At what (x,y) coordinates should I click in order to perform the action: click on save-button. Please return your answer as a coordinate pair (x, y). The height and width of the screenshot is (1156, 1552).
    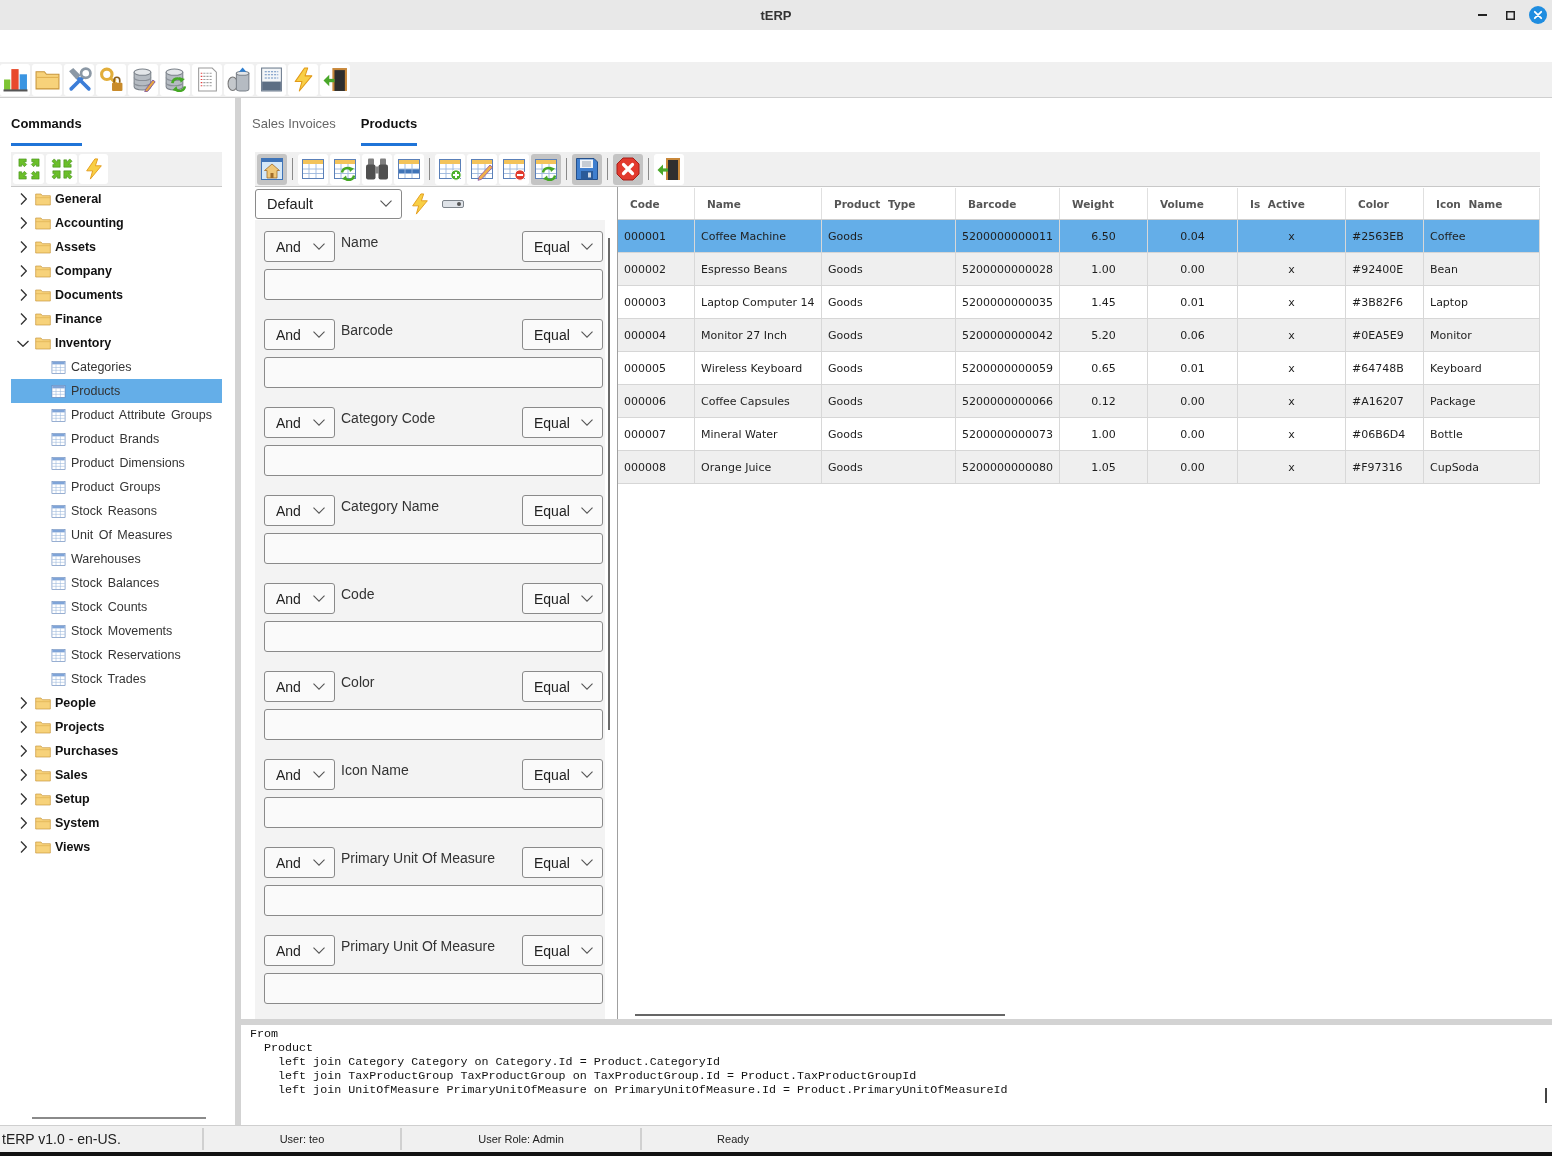
    Looking at the image, I should click on (587, 169).